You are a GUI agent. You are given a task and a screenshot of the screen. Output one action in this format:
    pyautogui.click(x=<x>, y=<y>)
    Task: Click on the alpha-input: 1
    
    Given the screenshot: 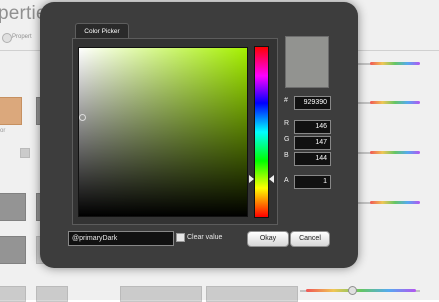 What is the action you would take?
    pyautogui.click(x=312, y=182)
    